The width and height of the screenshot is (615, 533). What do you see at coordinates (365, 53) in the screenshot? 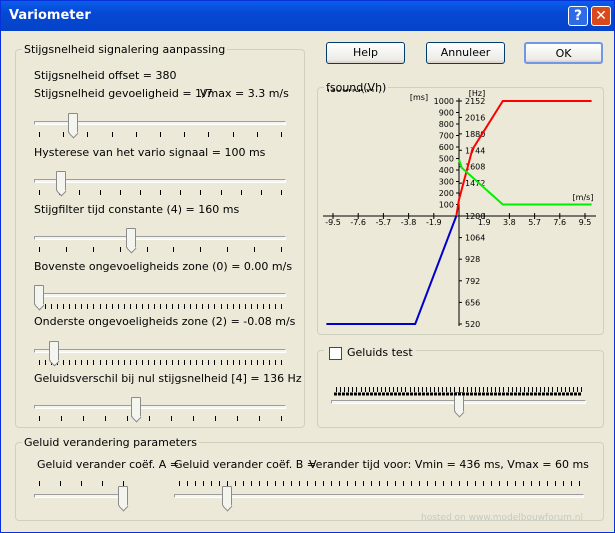
I see `help-button: Help` at bounding box center [365, 53].